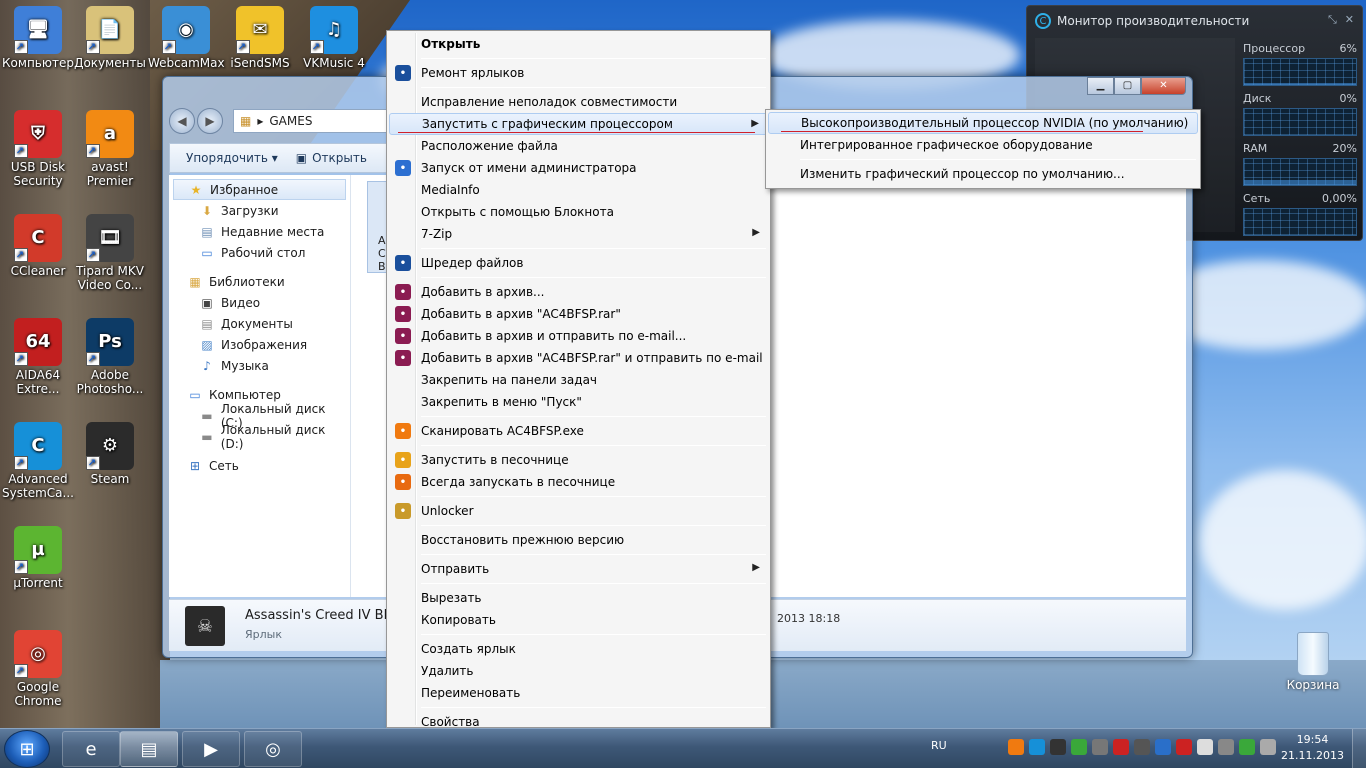  Describe the element at coordinates (110, 341) in the screenshot. I see `icon-glyph: Ps` at that location.